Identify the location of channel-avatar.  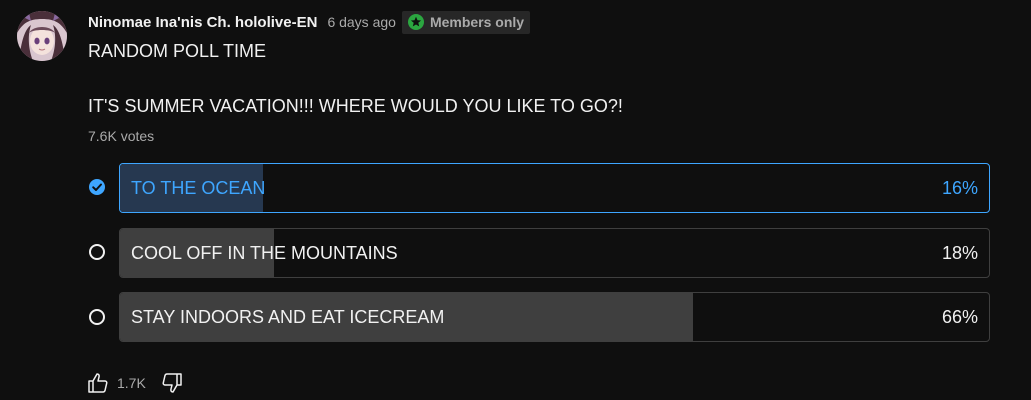
(42, 36).